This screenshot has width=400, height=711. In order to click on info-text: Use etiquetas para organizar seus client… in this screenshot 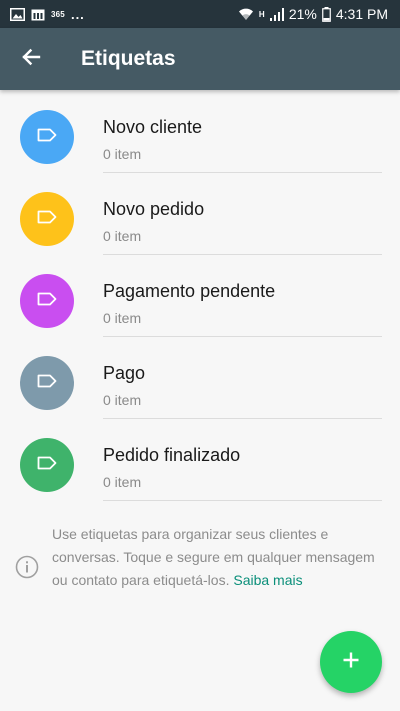, I will do `click(217, 557)`.